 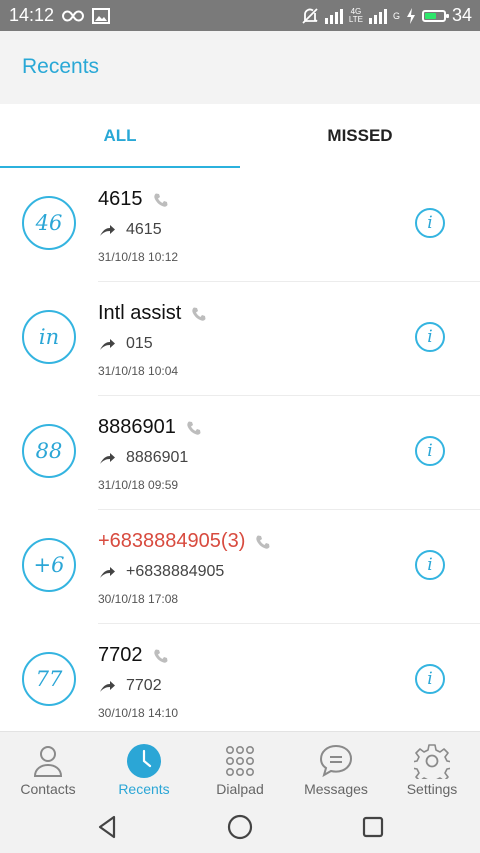 I want to click on nav-settings: Settings, so click(x=432, y=766).